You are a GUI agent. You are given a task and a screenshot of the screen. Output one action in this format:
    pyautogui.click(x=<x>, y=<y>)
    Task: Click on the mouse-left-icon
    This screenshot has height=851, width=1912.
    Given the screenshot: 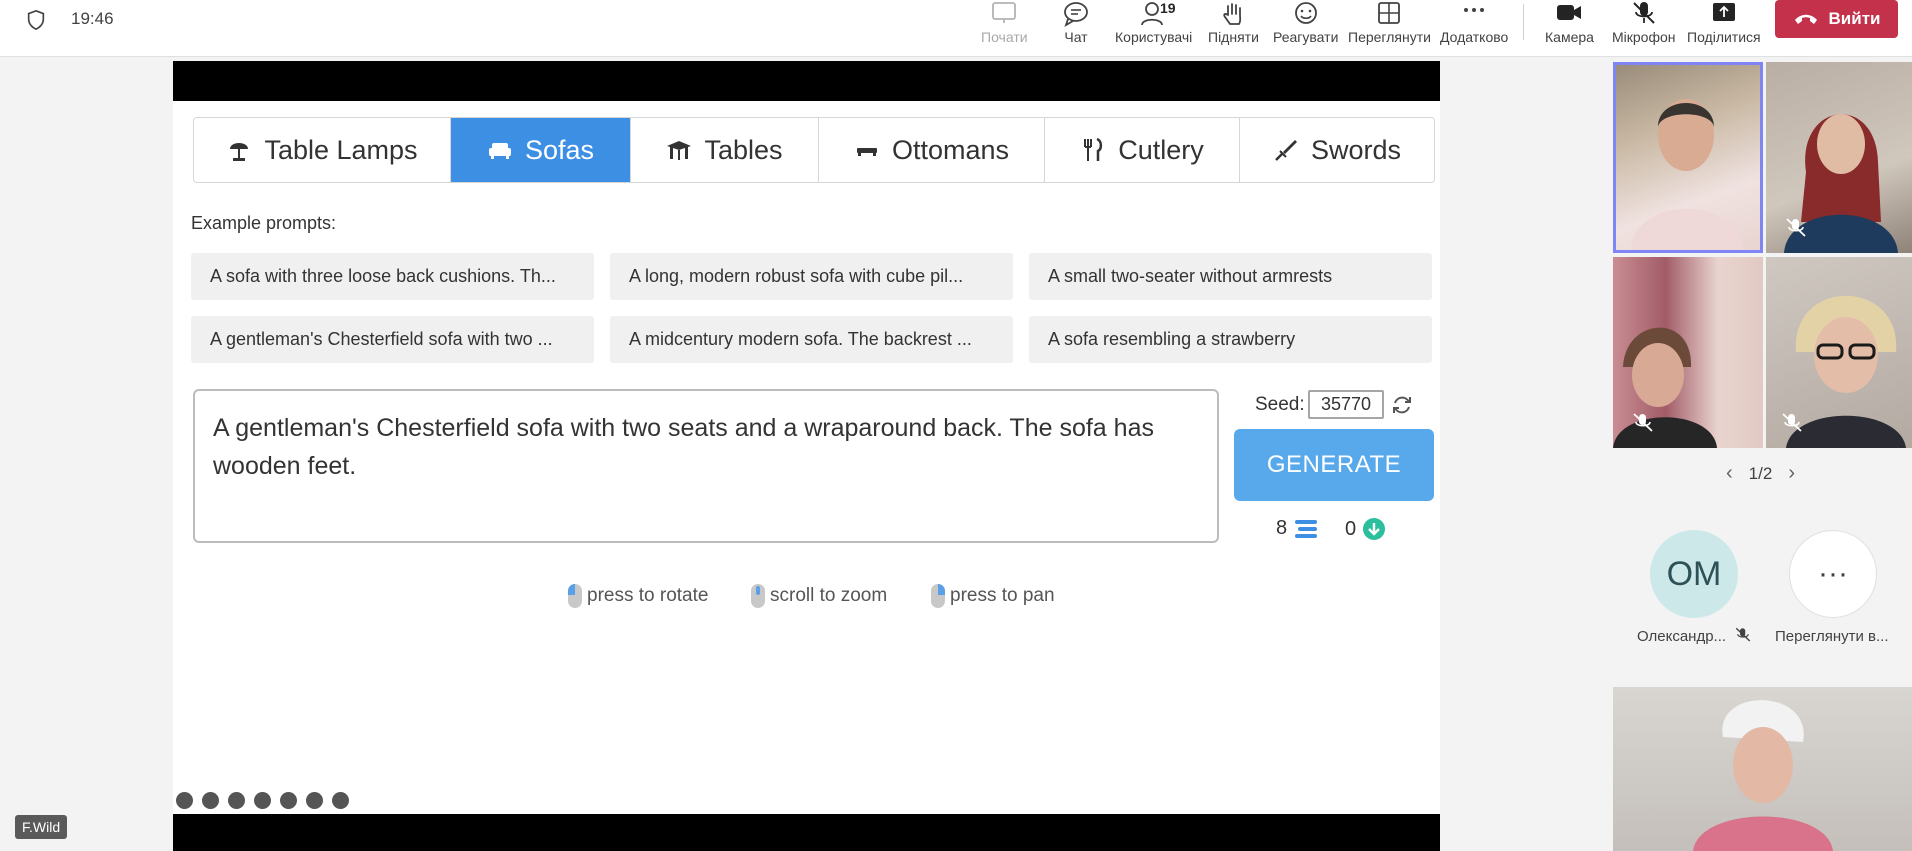 What is the action you would take?
    pyautogui.click(x=575, y=596)
    